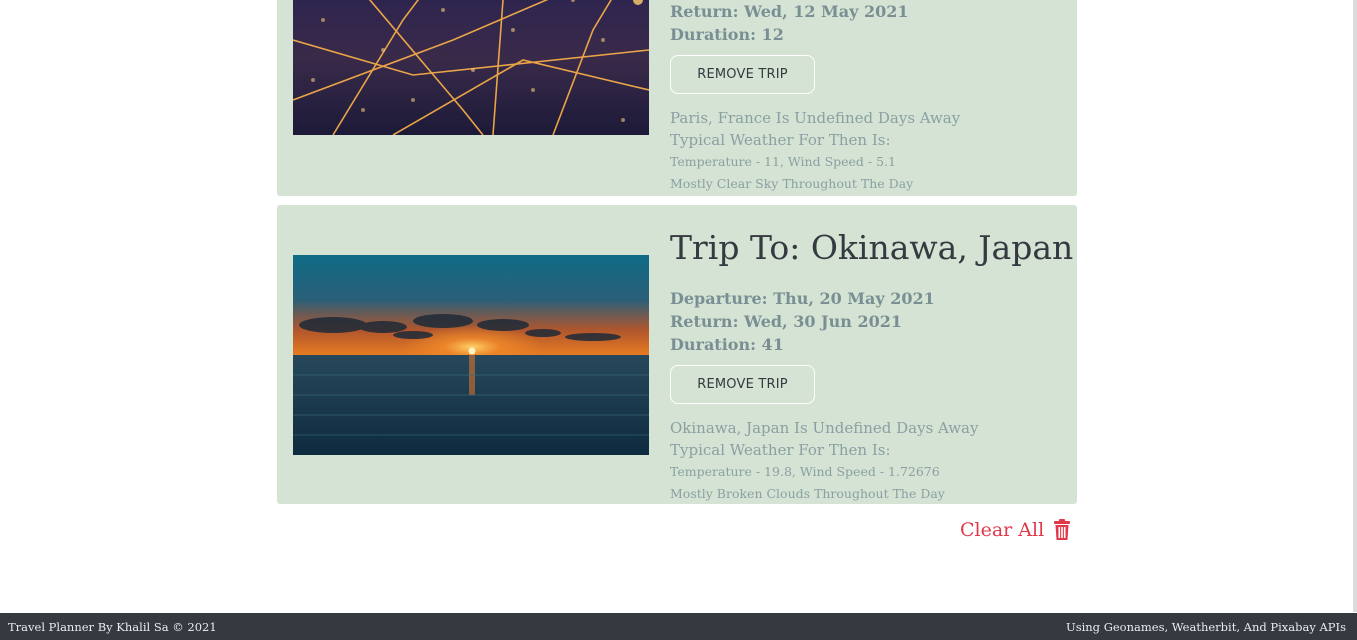 The width and height of the screenshot is (1357, 640). I want to click on footer-credit: Travel Planner By Khalil Sa © 2021, so click(112, 627).